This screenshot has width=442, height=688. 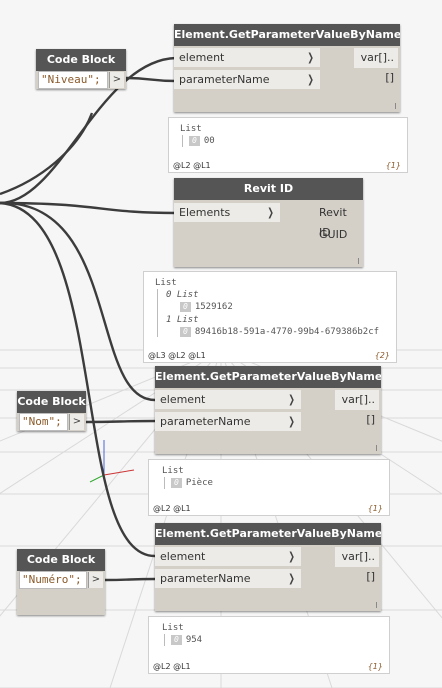 What do you see at coordinates (97, 478) in the screenshot?
I see `axis-y-line` at bounding box center [97, 478].